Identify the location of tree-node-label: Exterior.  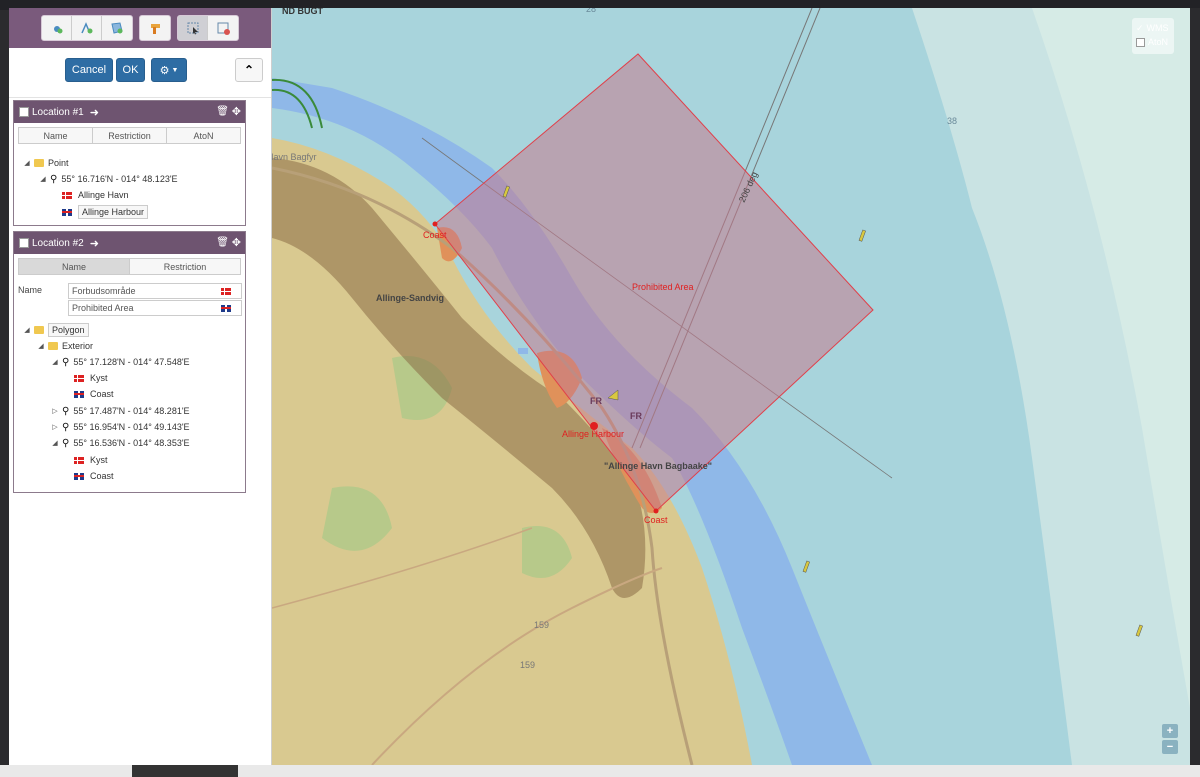
(78, 346).